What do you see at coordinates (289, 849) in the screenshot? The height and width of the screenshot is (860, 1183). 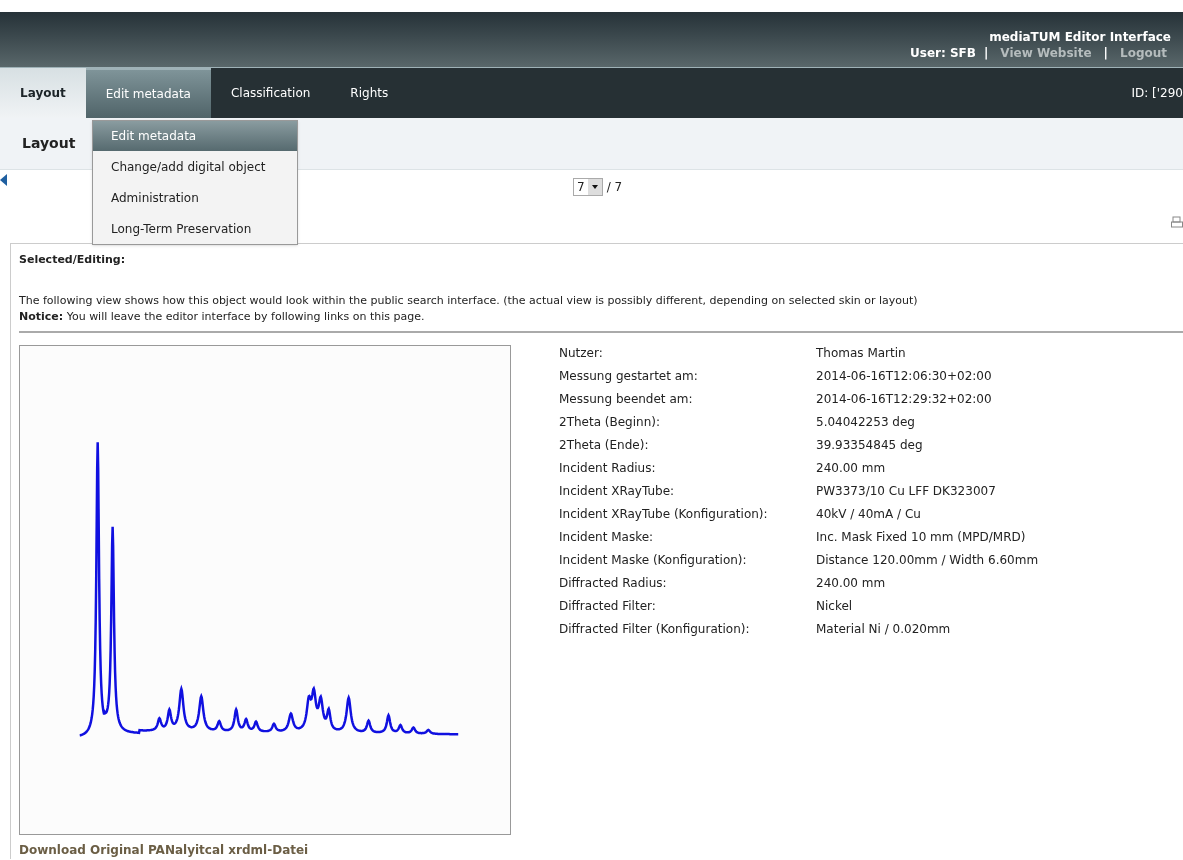 I see `download-link: Download Original PANalyitcal xrdml-Datei` at bounding box center [289, 849].